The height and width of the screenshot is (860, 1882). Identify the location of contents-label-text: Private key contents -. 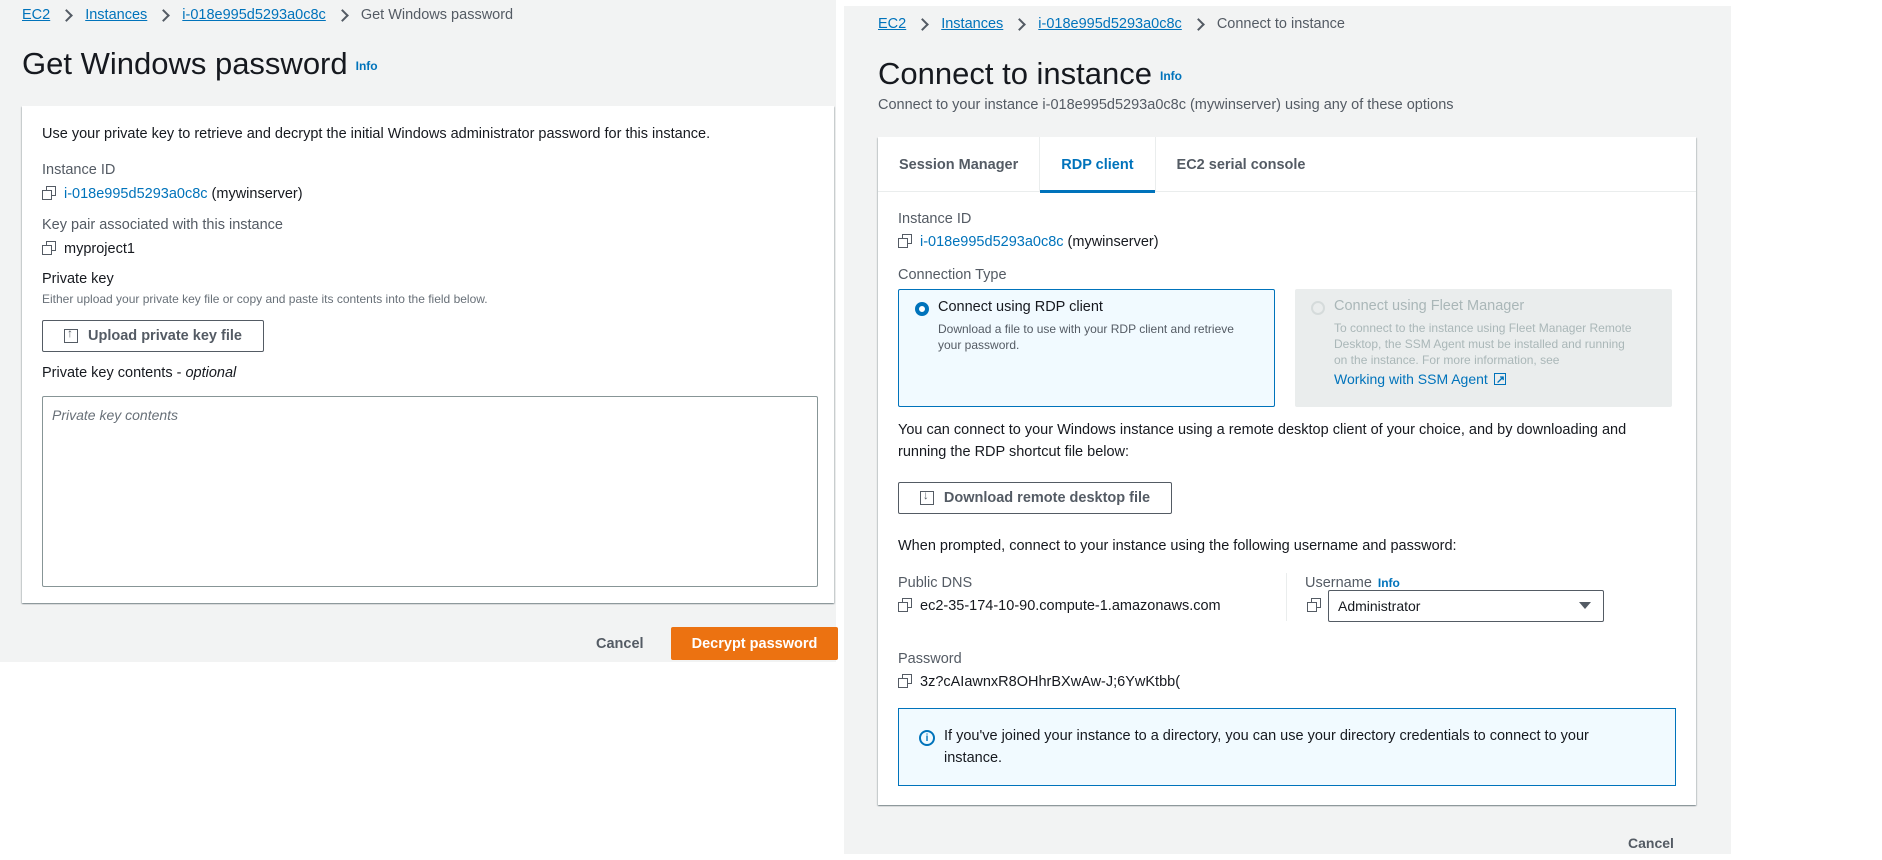
(114, 373).